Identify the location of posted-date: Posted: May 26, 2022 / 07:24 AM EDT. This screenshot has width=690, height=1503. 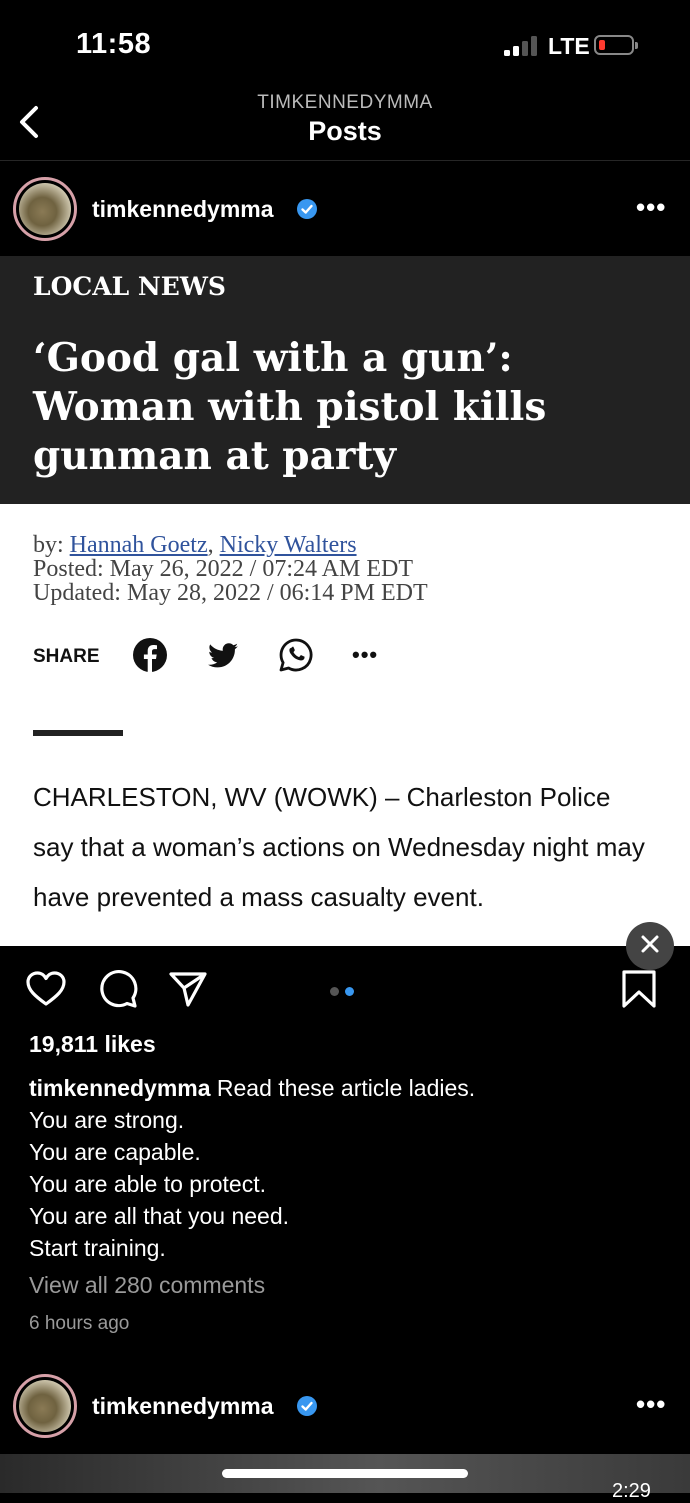
(223, 569).